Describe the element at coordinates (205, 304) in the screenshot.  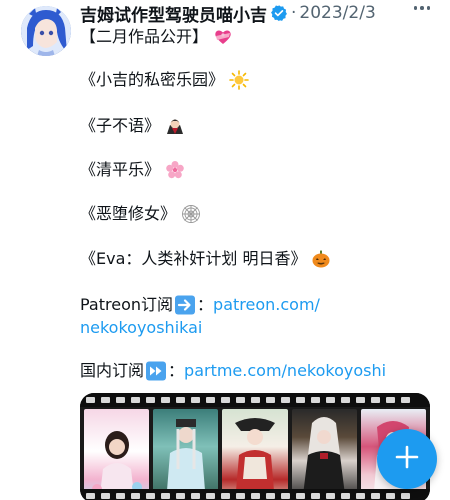
I see `patreon-colon: ：` at that location.